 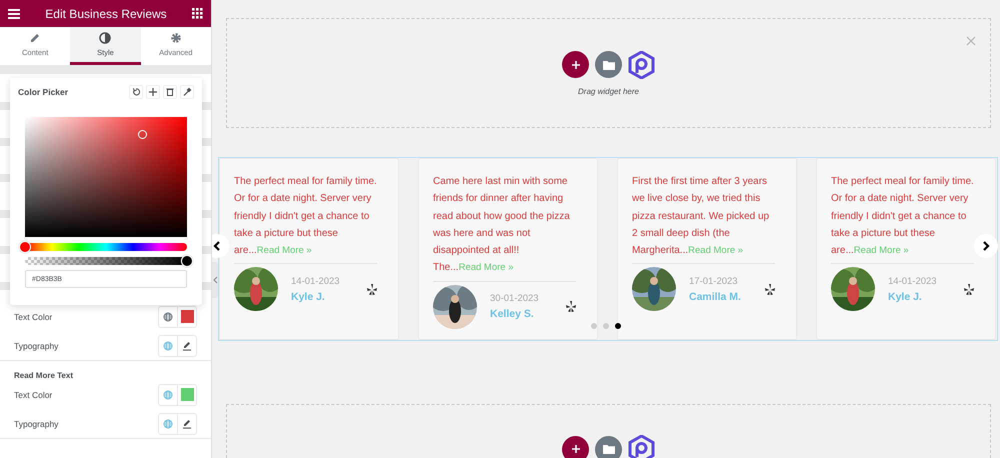 I want to click on popup-title: Color Picker, so click(x=43, y=92).